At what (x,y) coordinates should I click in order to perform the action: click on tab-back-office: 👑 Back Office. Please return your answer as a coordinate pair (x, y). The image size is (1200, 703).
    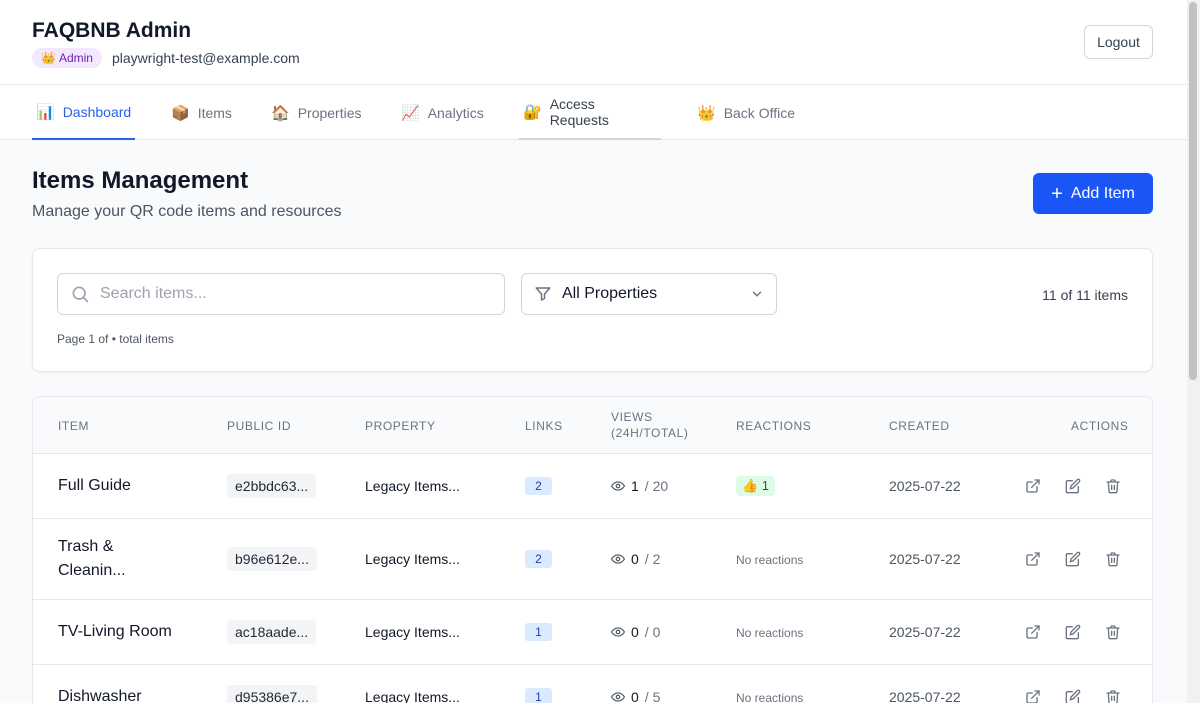
    Looking at the image, I should click on (746, 112).